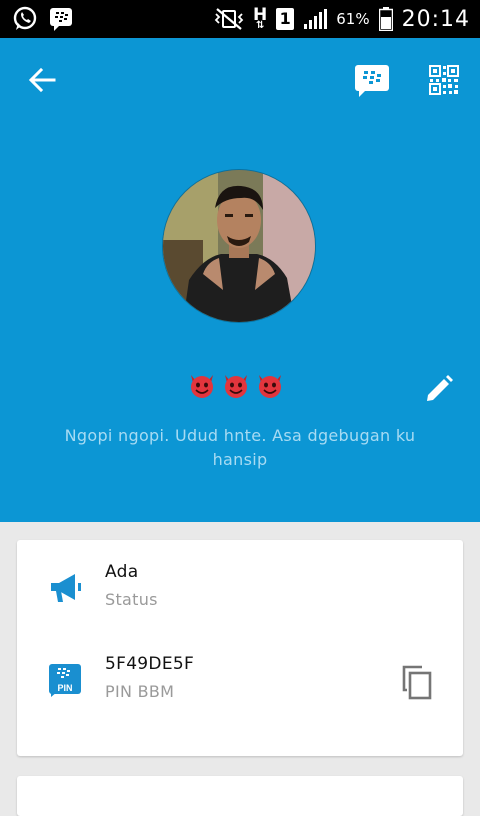 This screenshot has height=816, width=480. I want to click on vibrate-off-icon, so click(229, 19).